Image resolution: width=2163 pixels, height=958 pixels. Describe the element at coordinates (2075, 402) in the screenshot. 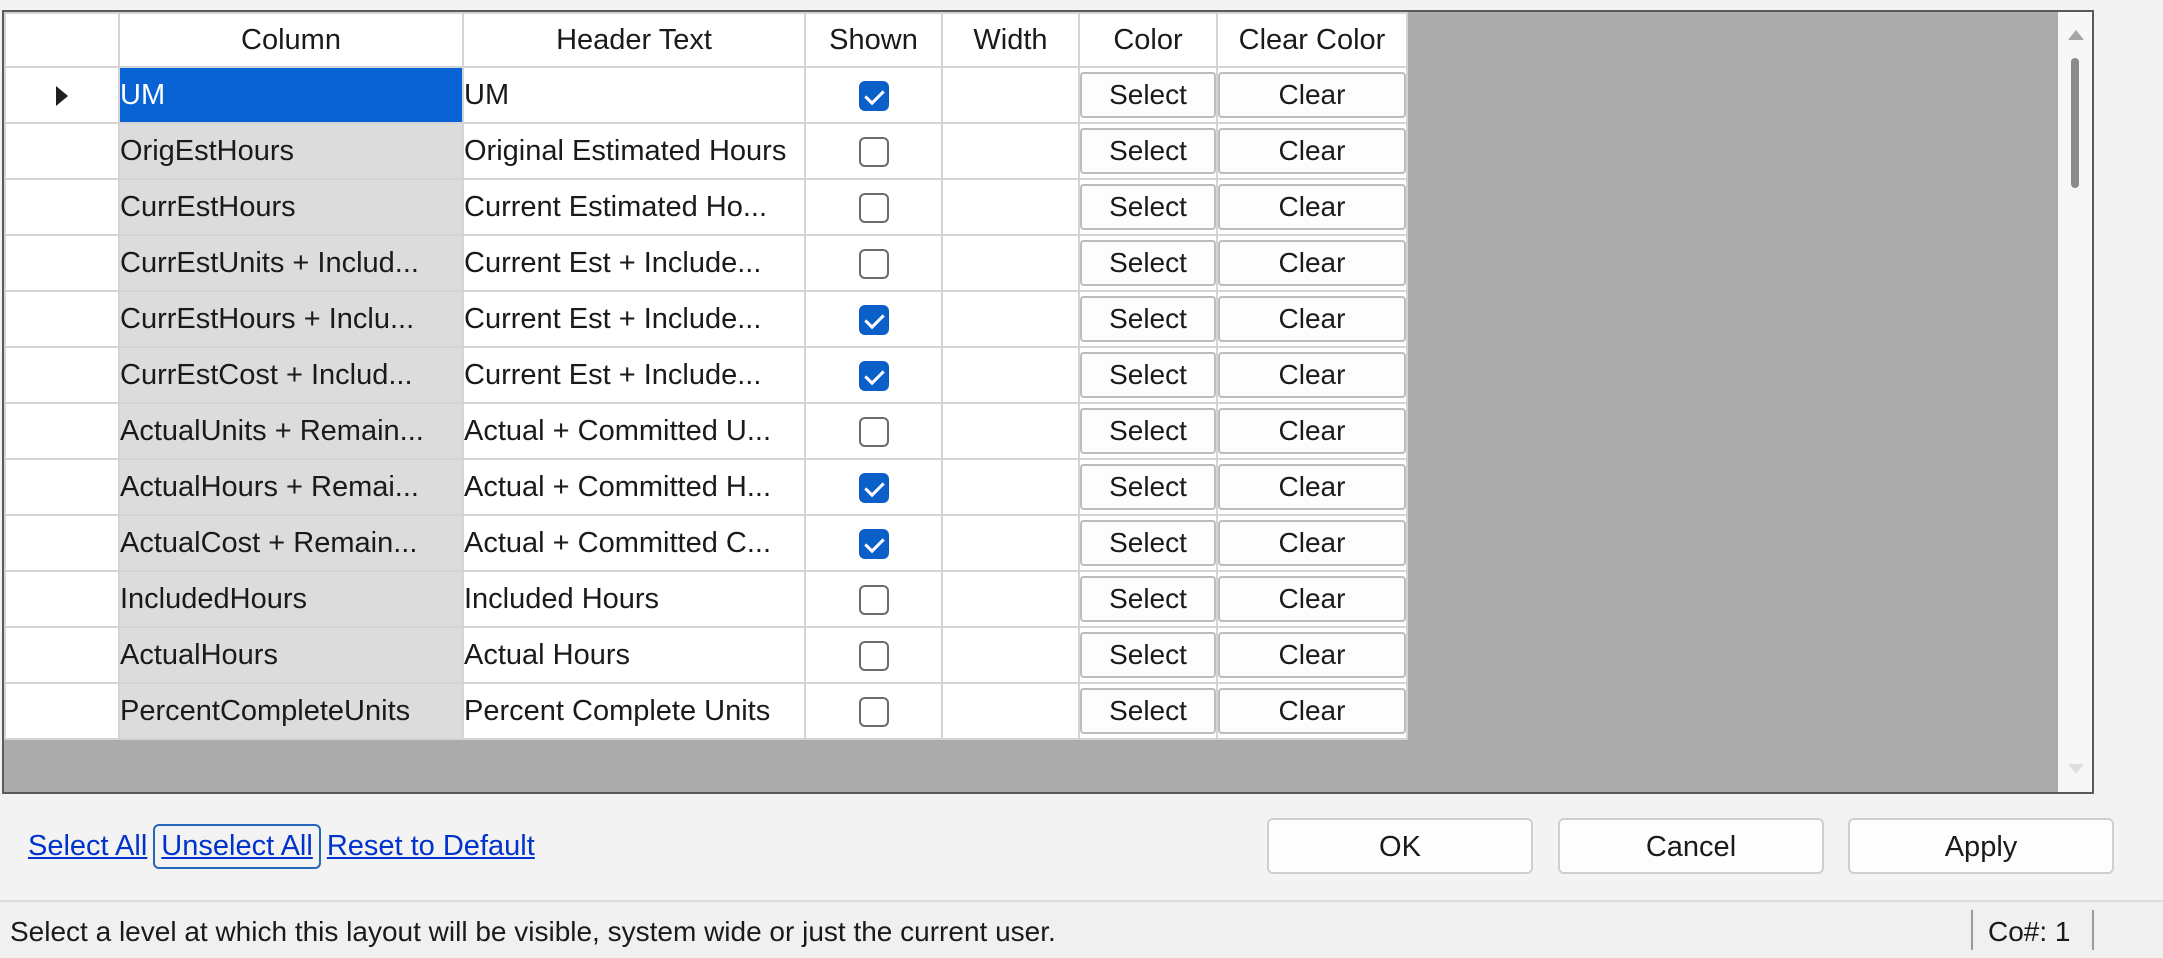

I see `grid-vertical-scrollbar` at that location.